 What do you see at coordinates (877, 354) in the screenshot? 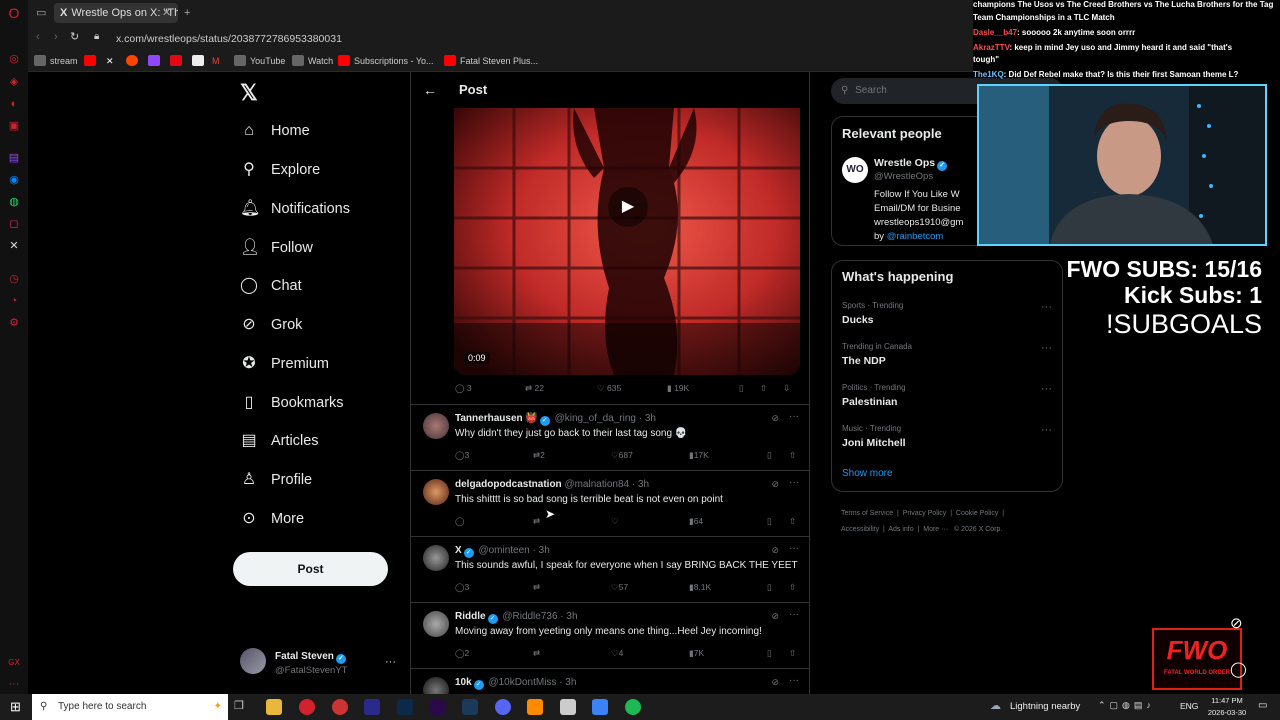
I see `trend-item: Trending in Canada The NDP` at bounding box center [877, 354].